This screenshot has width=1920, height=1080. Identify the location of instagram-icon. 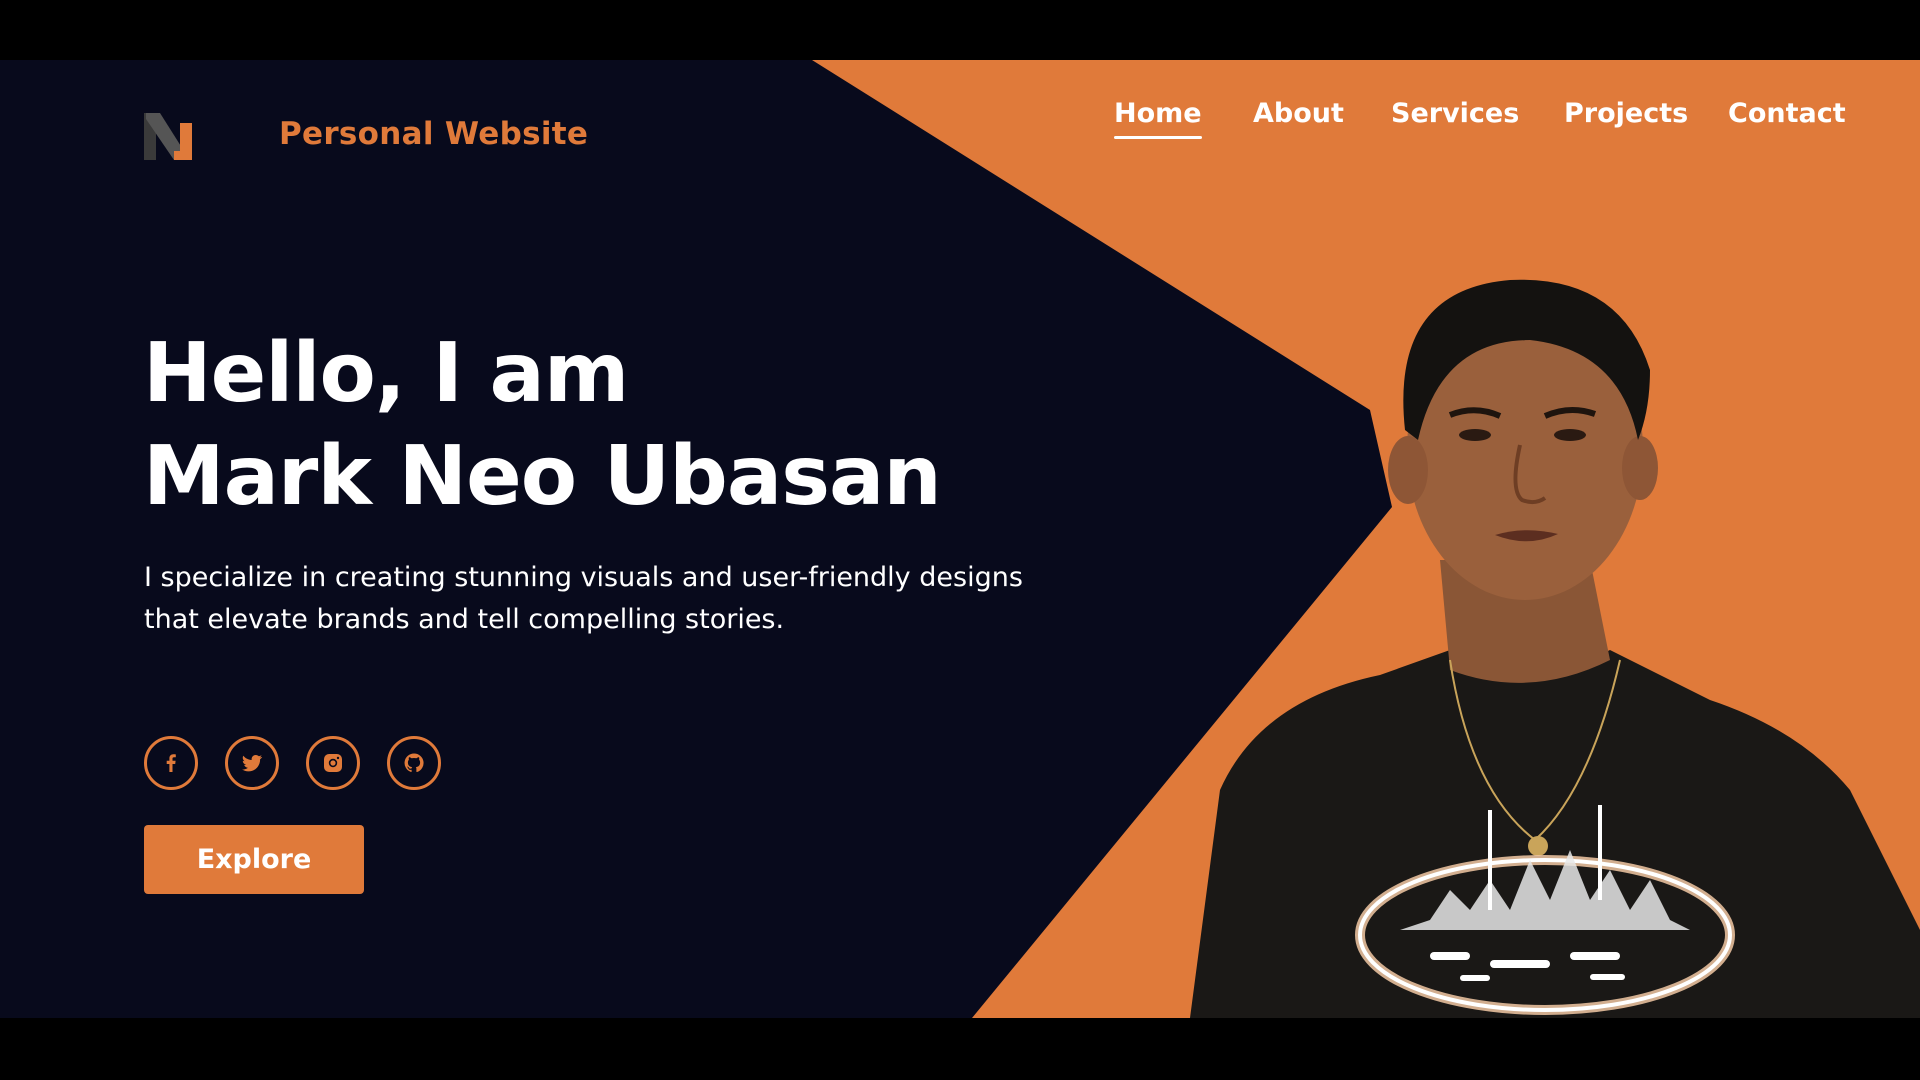
(333, 763).